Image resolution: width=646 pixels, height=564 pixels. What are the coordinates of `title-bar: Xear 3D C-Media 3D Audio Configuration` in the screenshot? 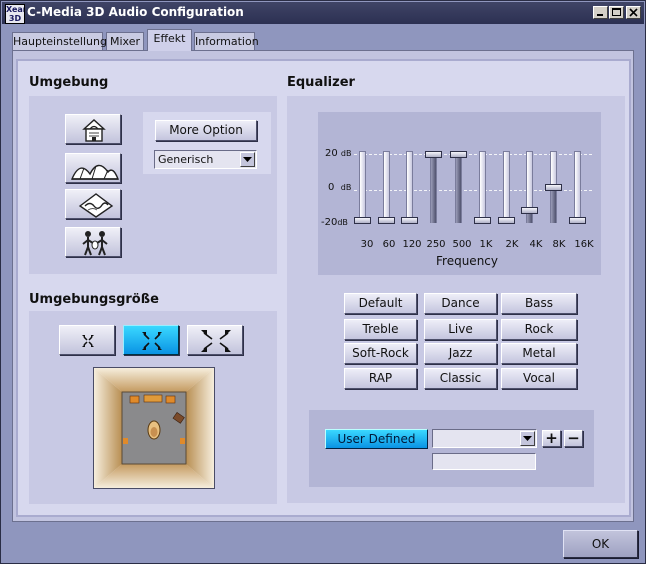 It's located at (323, 13).